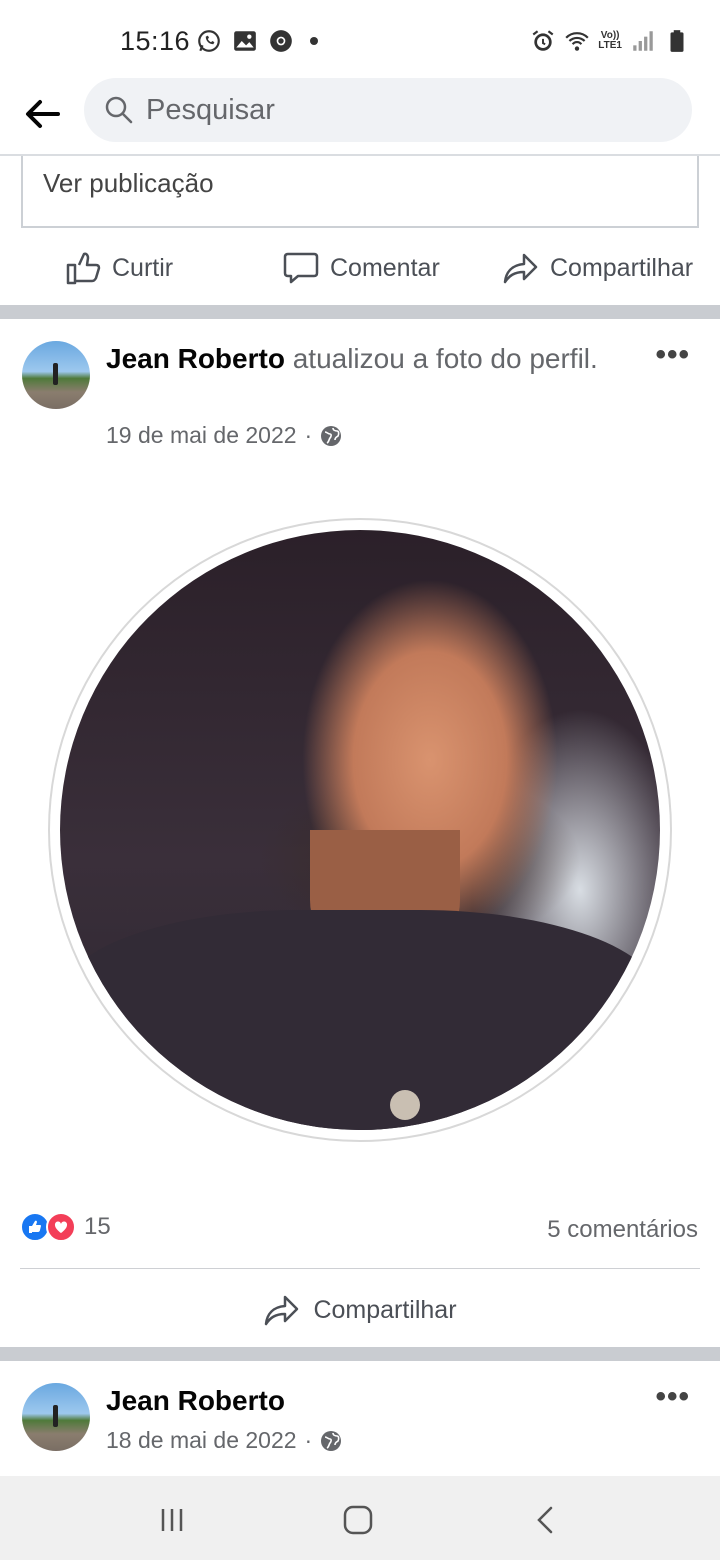 This screenshot has width=720, height=1560. What do you see at coordinates (622, 1230) in the screenshot?
I see `comments-count: 5 comentários` at bounding box center [622, 1230].